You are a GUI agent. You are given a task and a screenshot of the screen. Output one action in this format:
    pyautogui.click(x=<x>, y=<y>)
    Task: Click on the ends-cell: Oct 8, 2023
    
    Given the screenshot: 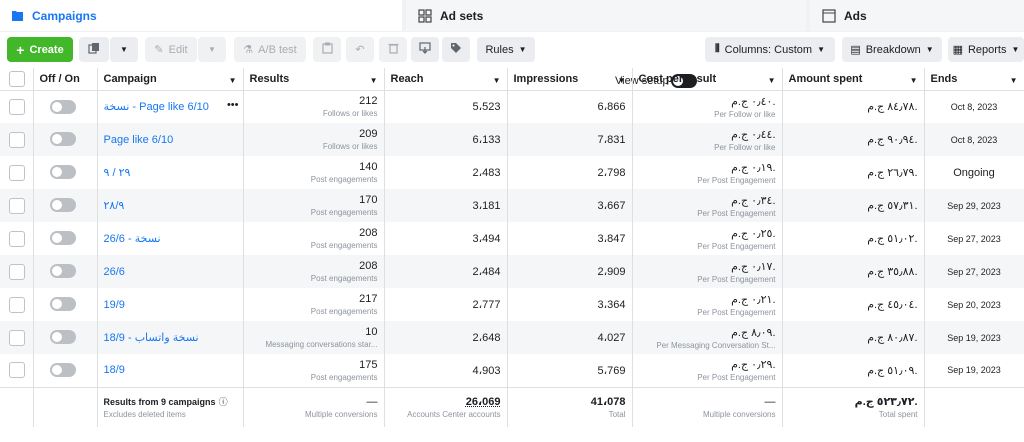 What is the action you would take?
    pyautogui.click(x=974, y=139)
    